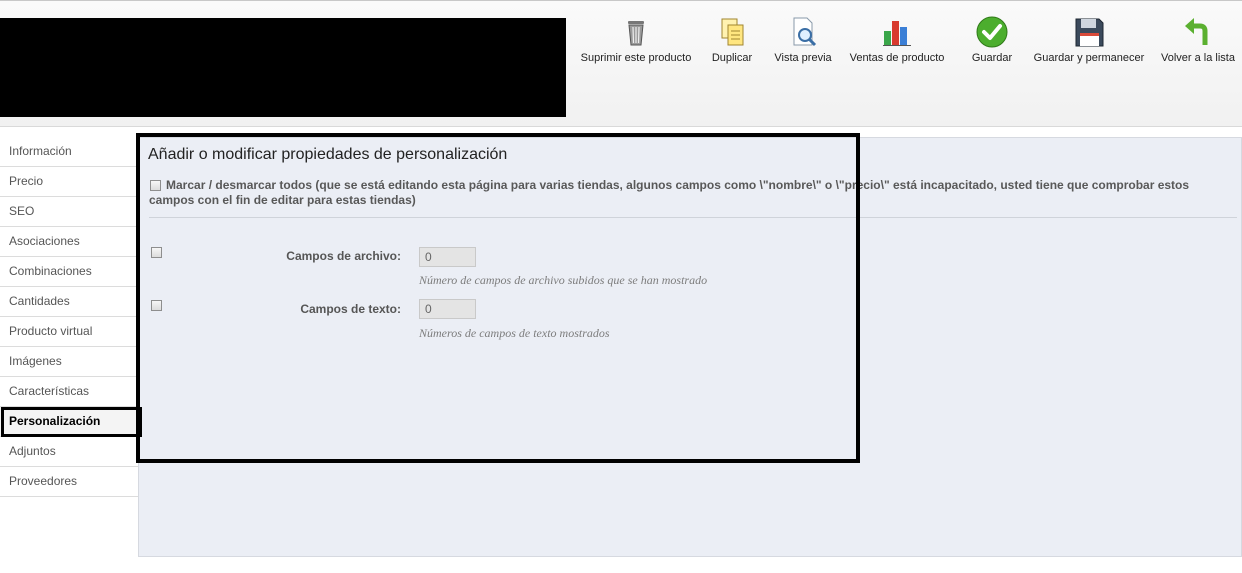 This screenshot has width=1242, height=573. What do you see at coordinates (69, 272) in the screenshot?
I see `sidebar-item-combinaciones: Combinaciones` at bounding box center [69, 272].